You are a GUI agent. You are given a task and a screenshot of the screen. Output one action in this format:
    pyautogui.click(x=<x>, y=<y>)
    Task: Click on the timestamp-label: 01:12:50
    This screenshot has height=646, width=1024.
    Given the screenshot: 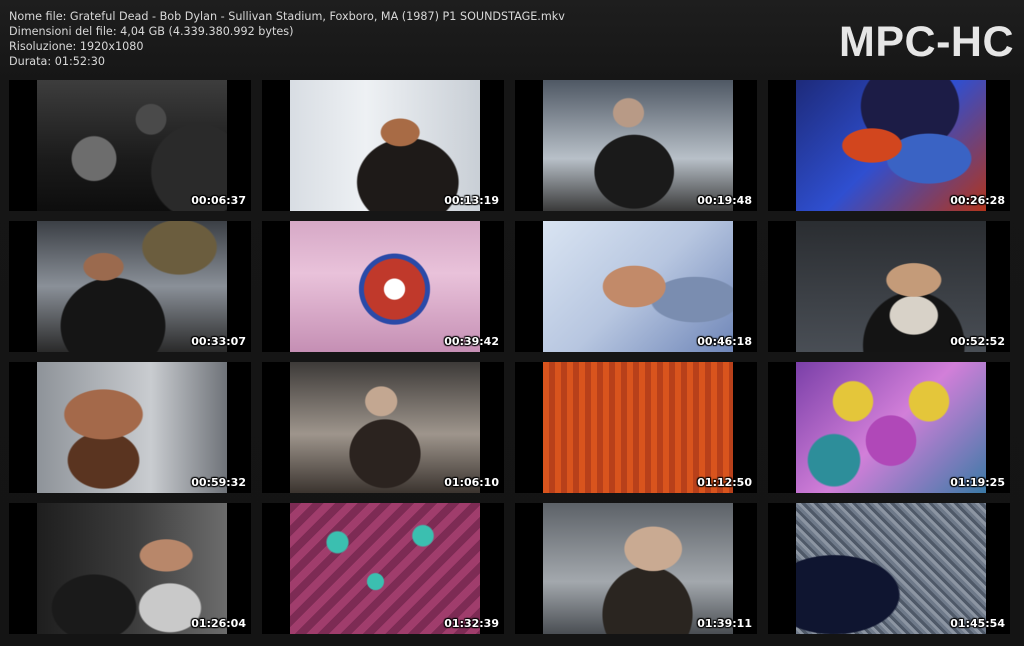 What is the action you would take?
    pyautogui.click(x=724, y=482)
    